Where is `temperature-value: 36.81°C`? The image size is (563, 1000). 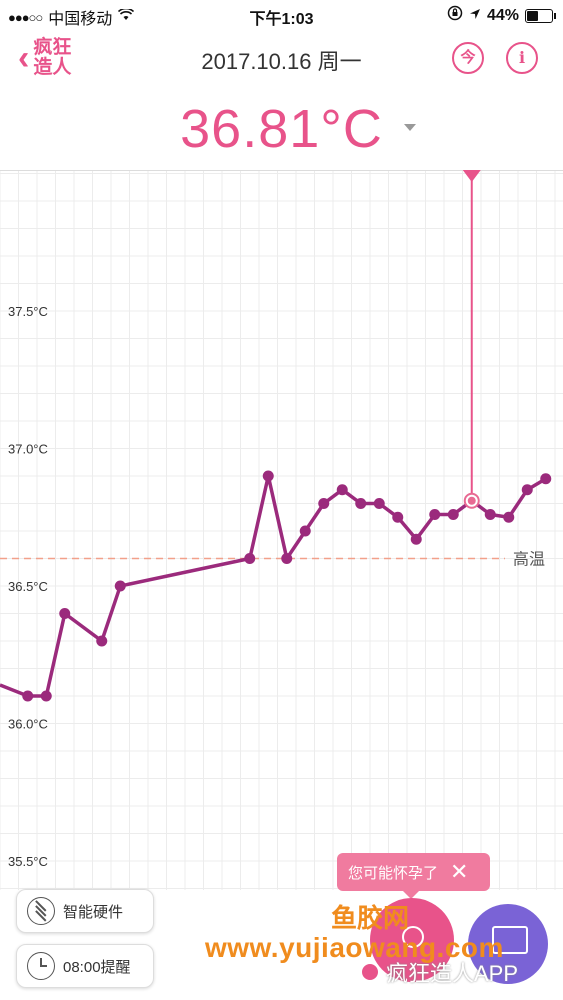 temperature-value: 36.81°C is located at coordinates (281, 129).